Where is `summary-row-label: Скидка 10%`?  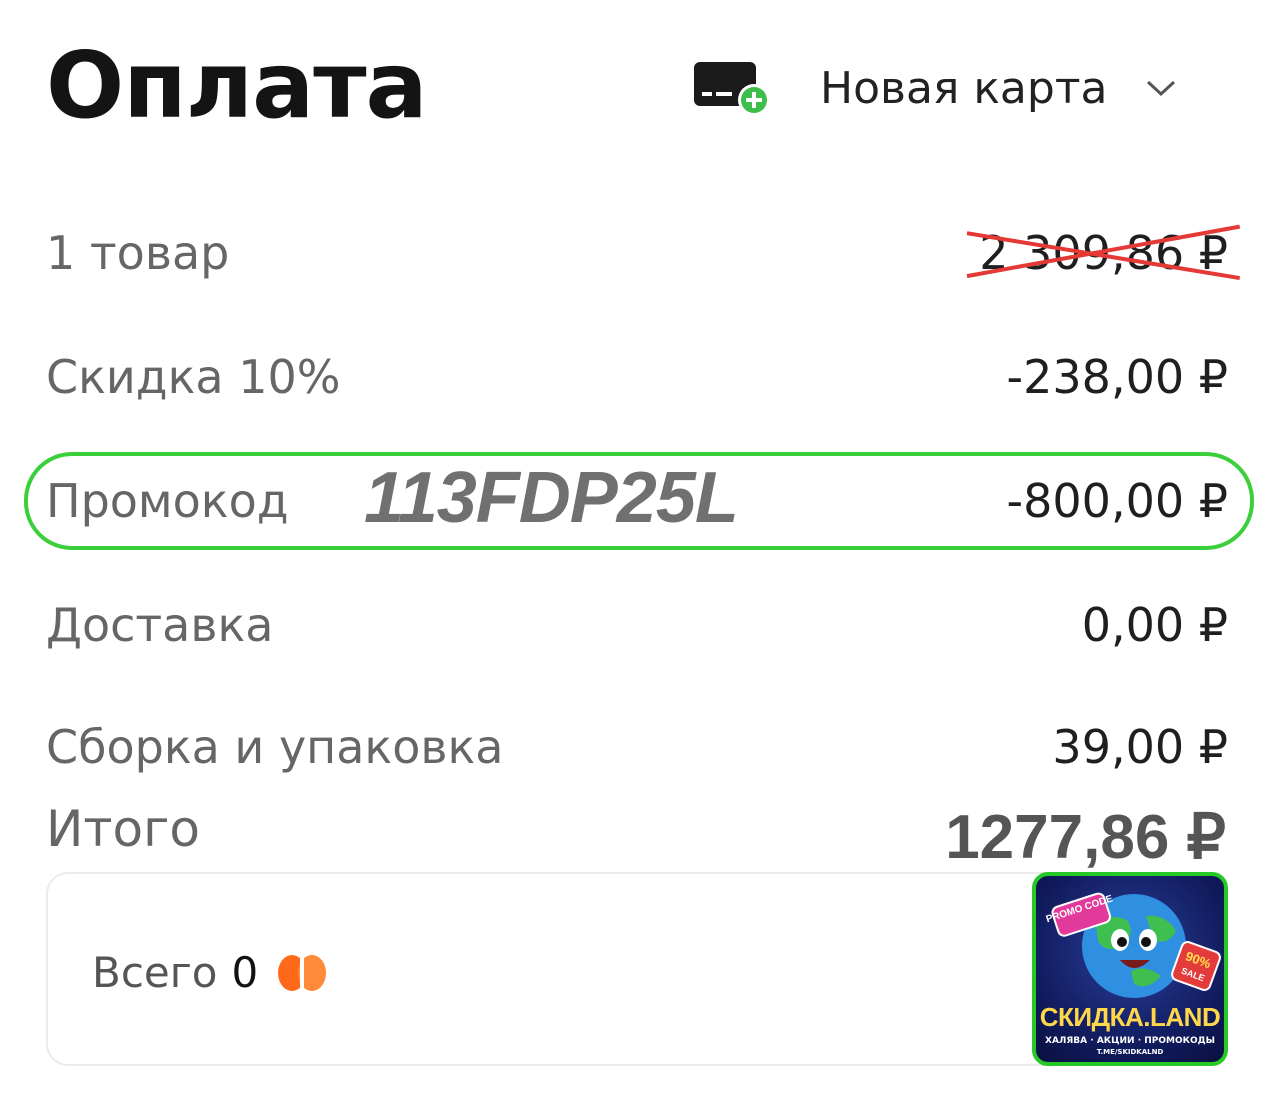 summary-row-label: Скидка 10% is located at coordinates (193, 377).